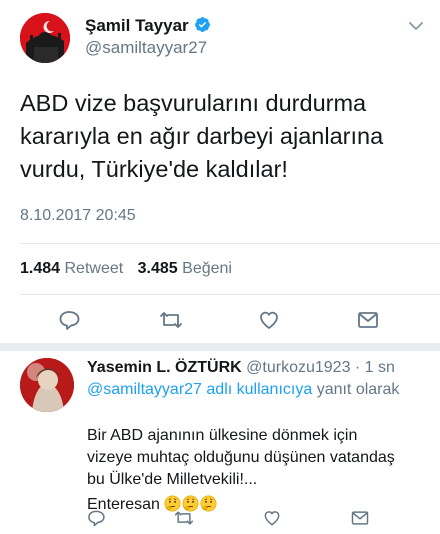 This screenshot has width=440, height=534. What do you see at coordinates (146, 48) in the screenshot?
I see `author-handle: @samiltayyar27` at bounding box center [146, 48].